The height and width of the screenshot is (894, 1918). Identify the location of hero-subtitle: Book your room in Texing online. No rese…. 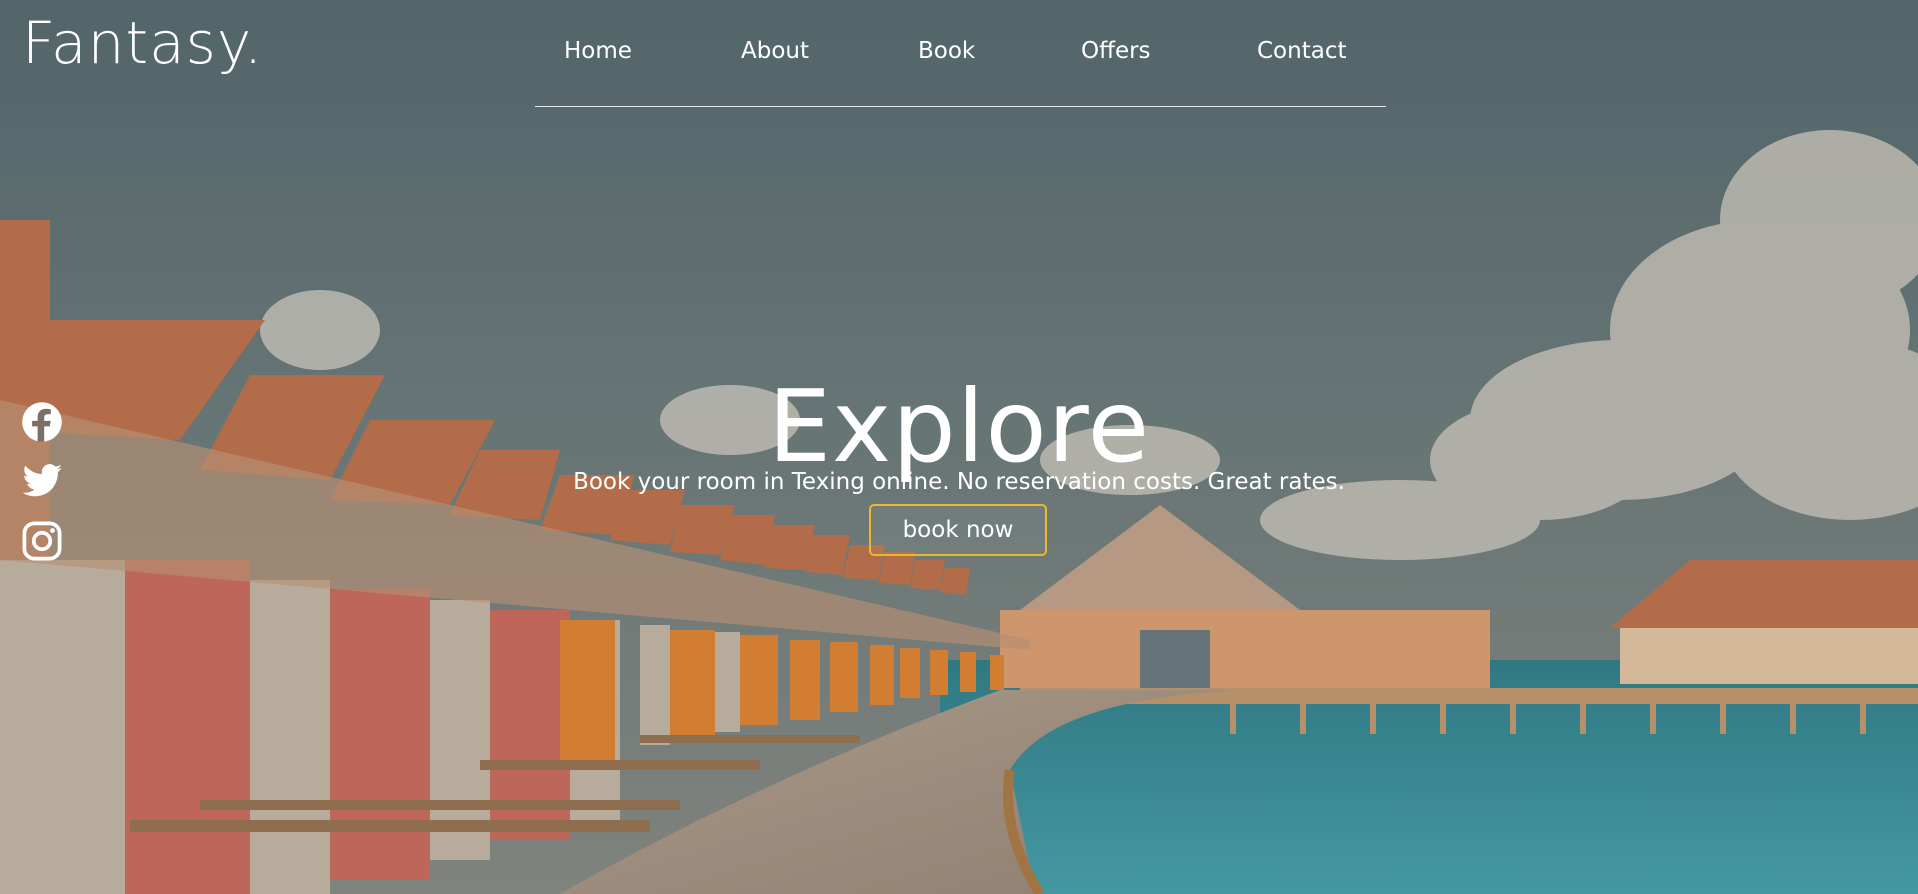
(959, 482).